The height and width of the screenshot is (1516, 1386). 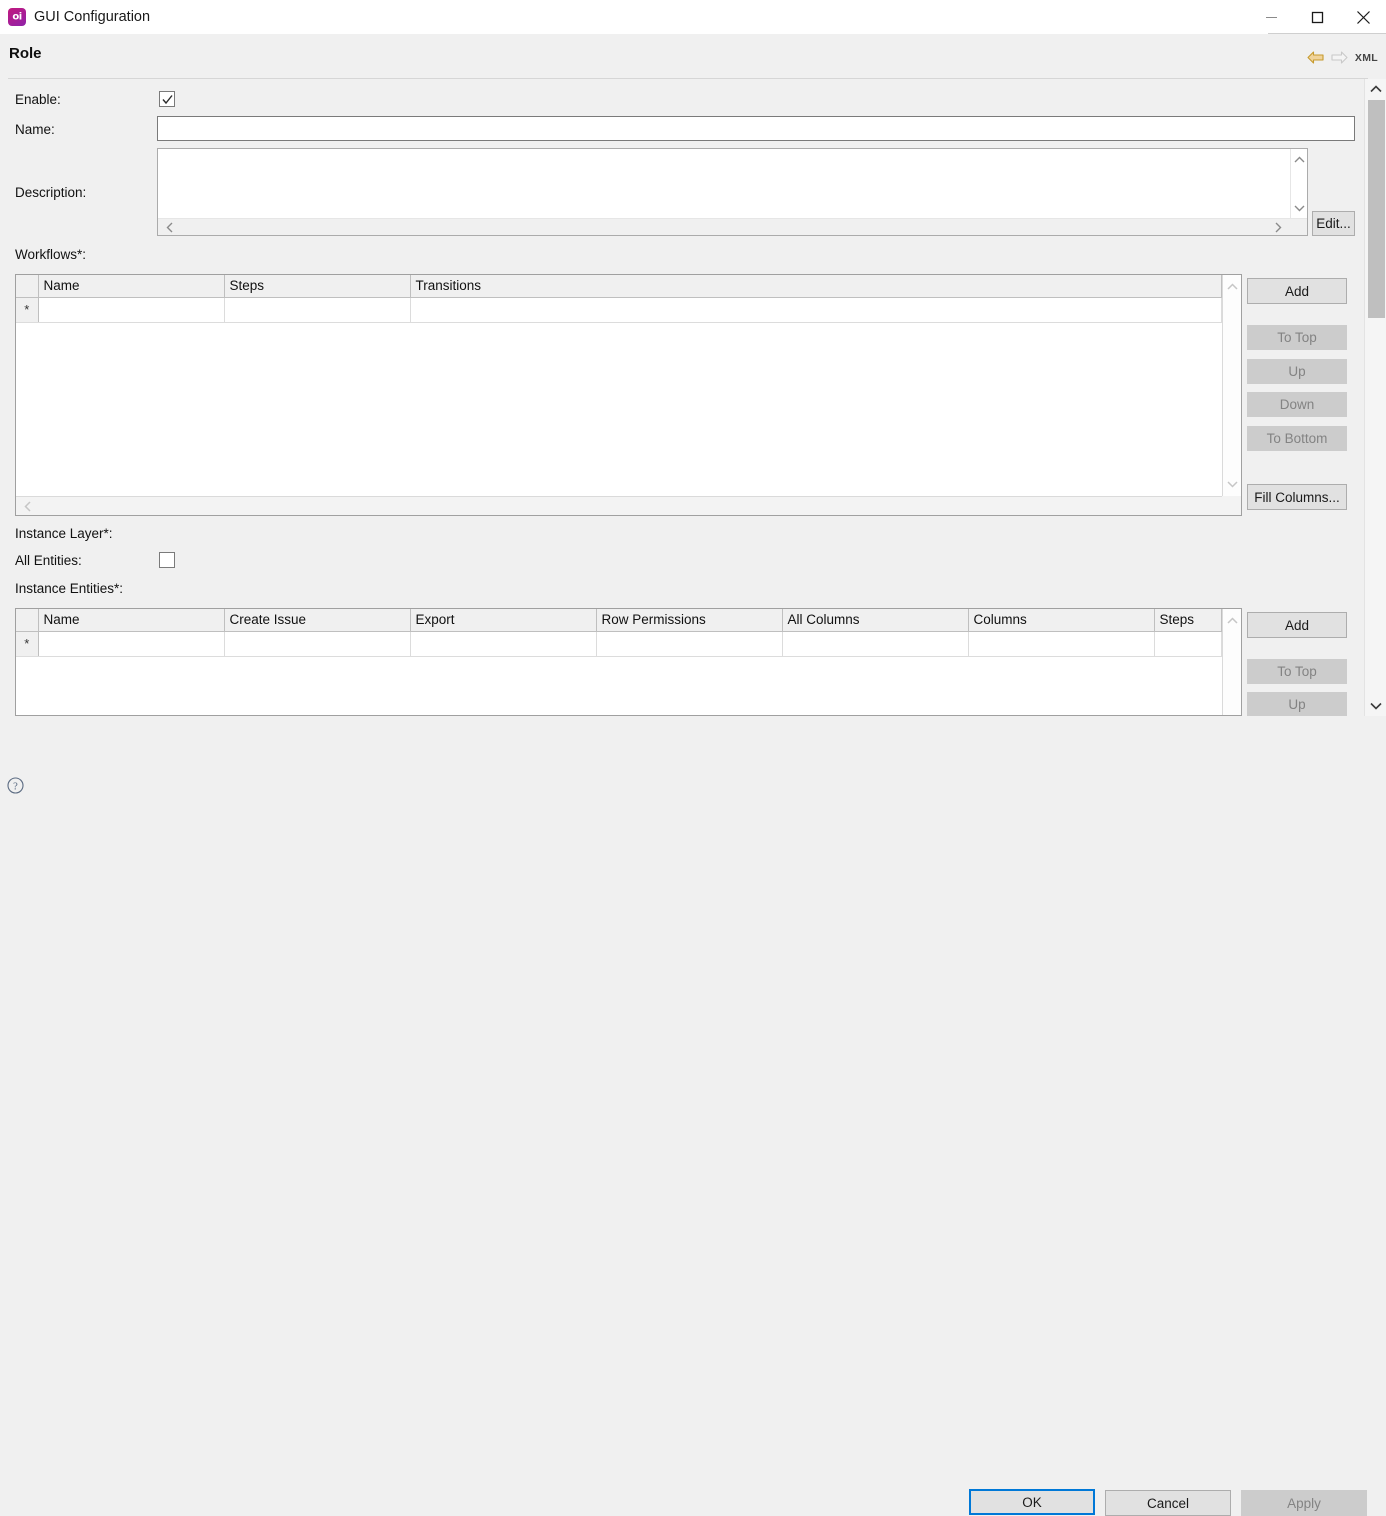 What do you see at coordinates (1297, 337) in the screenshot?
I see `workflows-to-top-button: To Top` at bounding box center [1297, 337].